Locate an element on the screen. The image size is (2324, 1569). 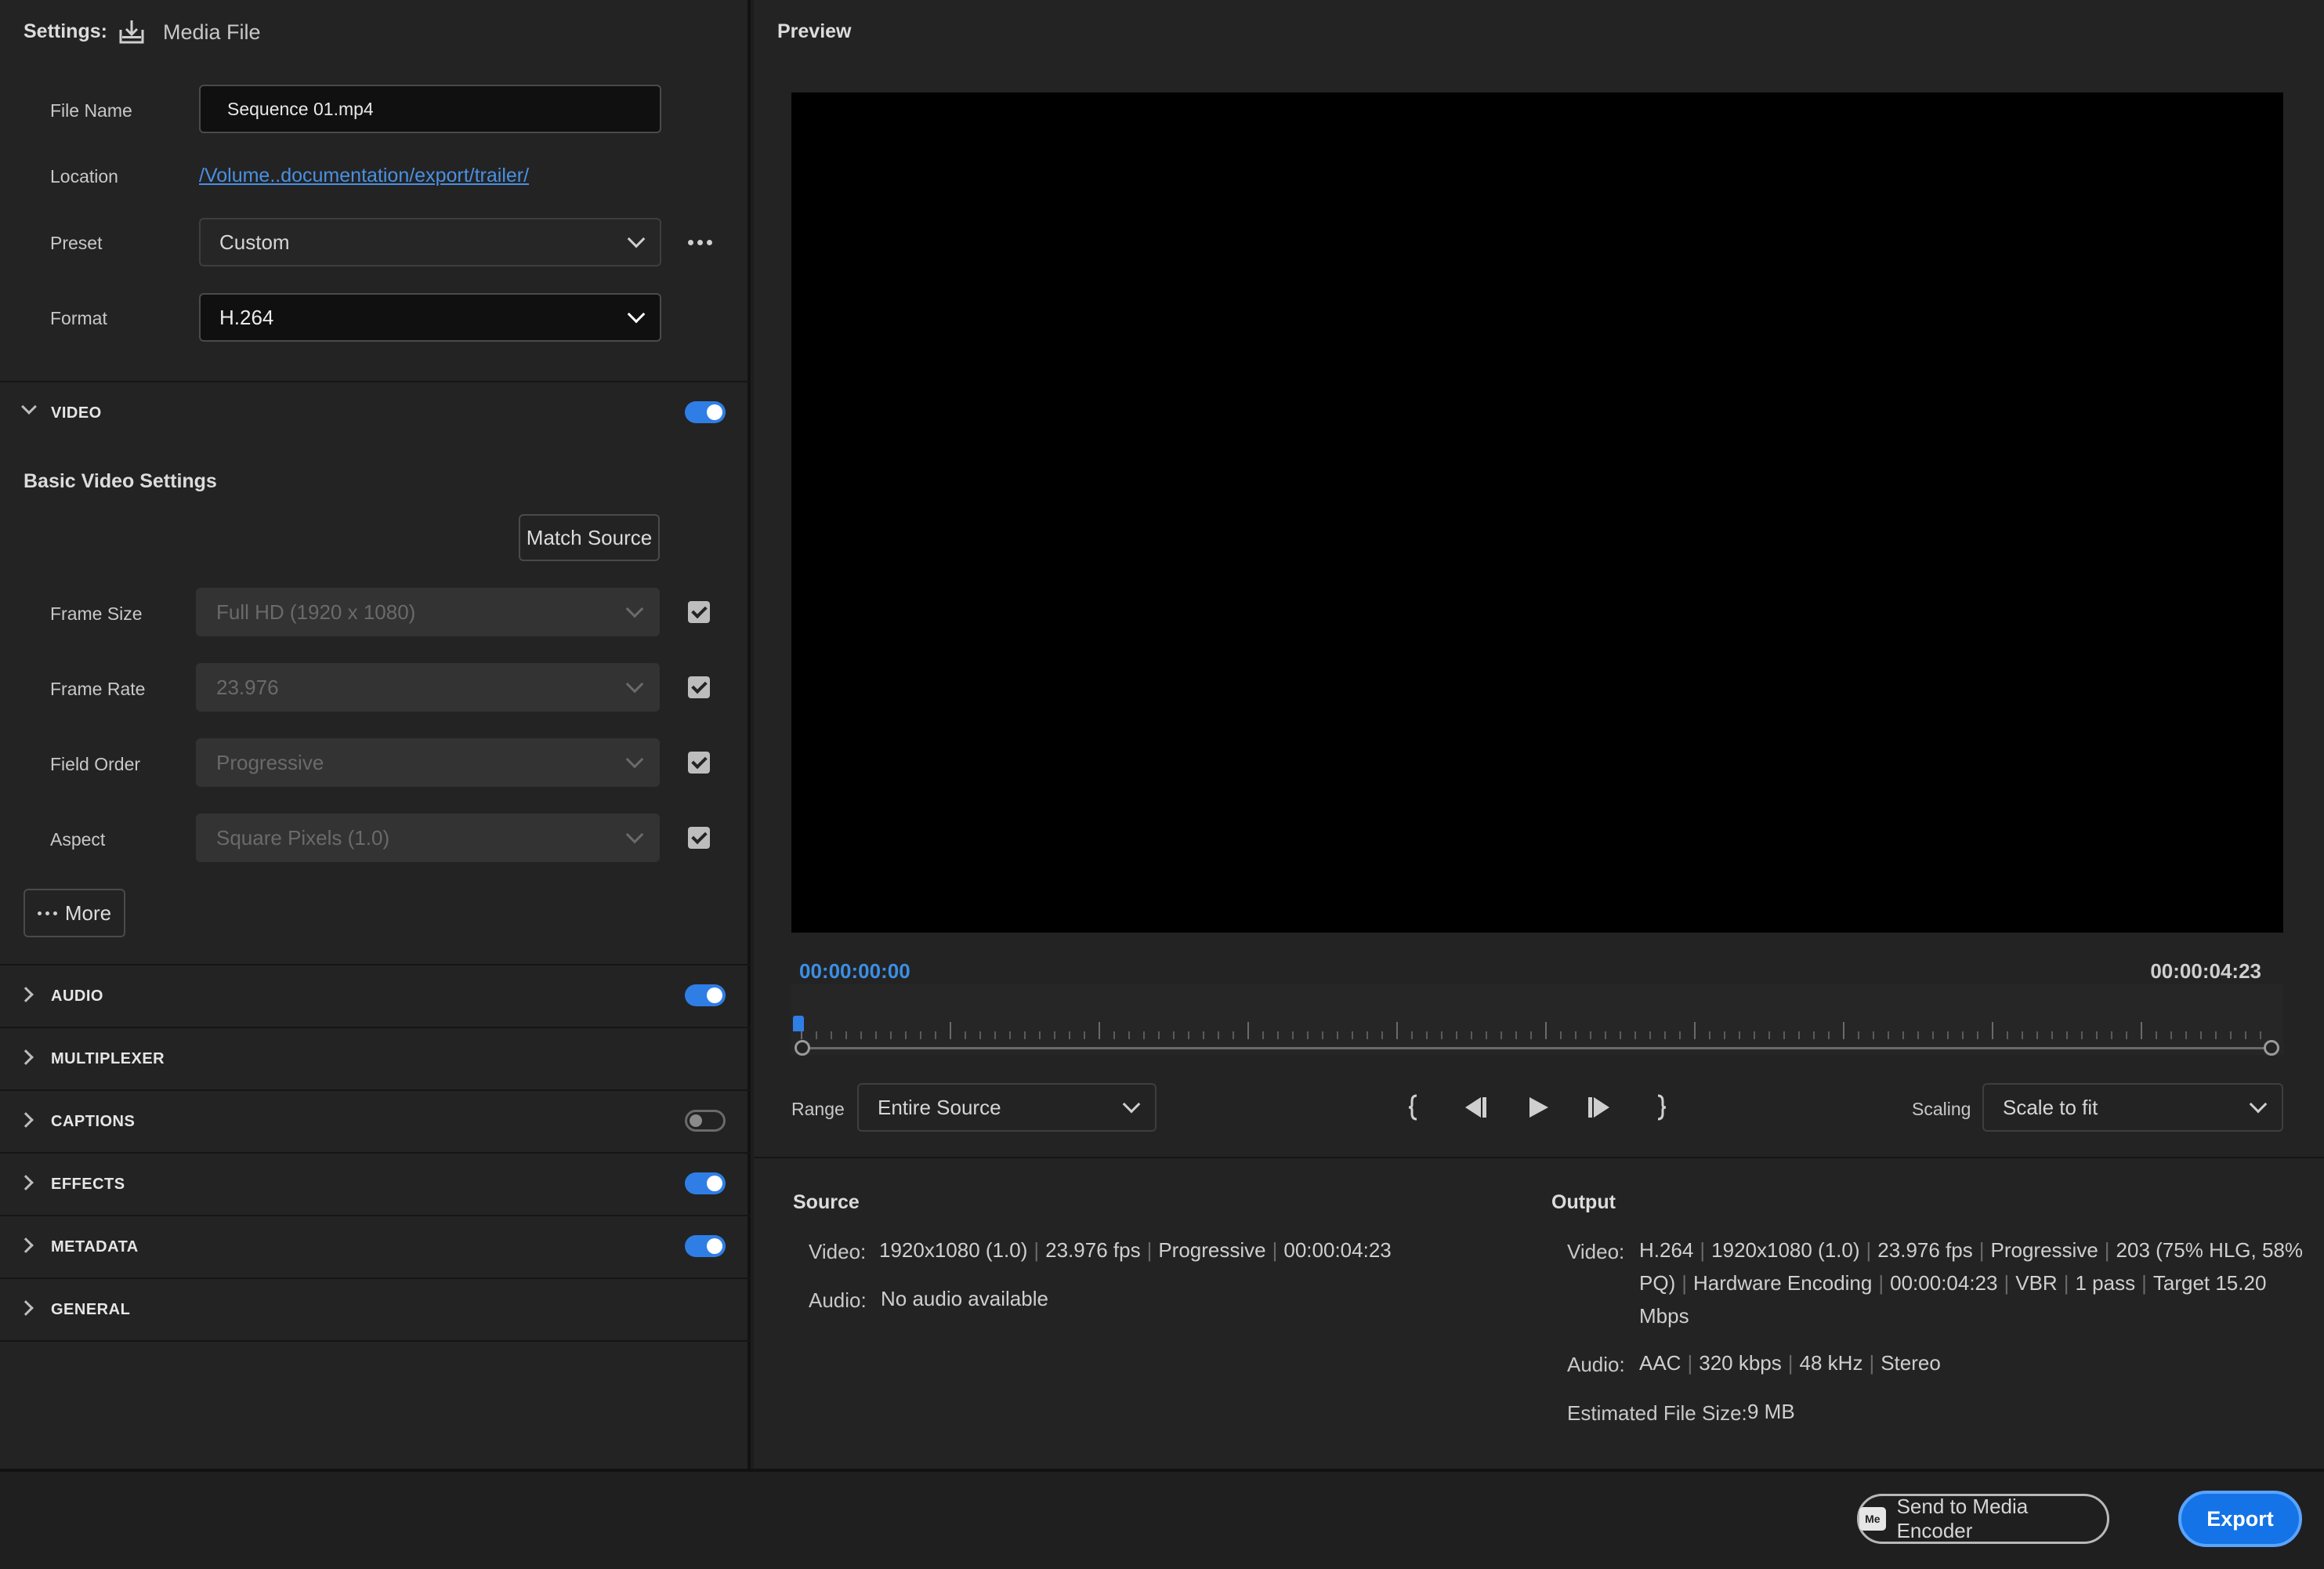
output-bitrate-mode: VBR is located at coordinates (2037, 1283).